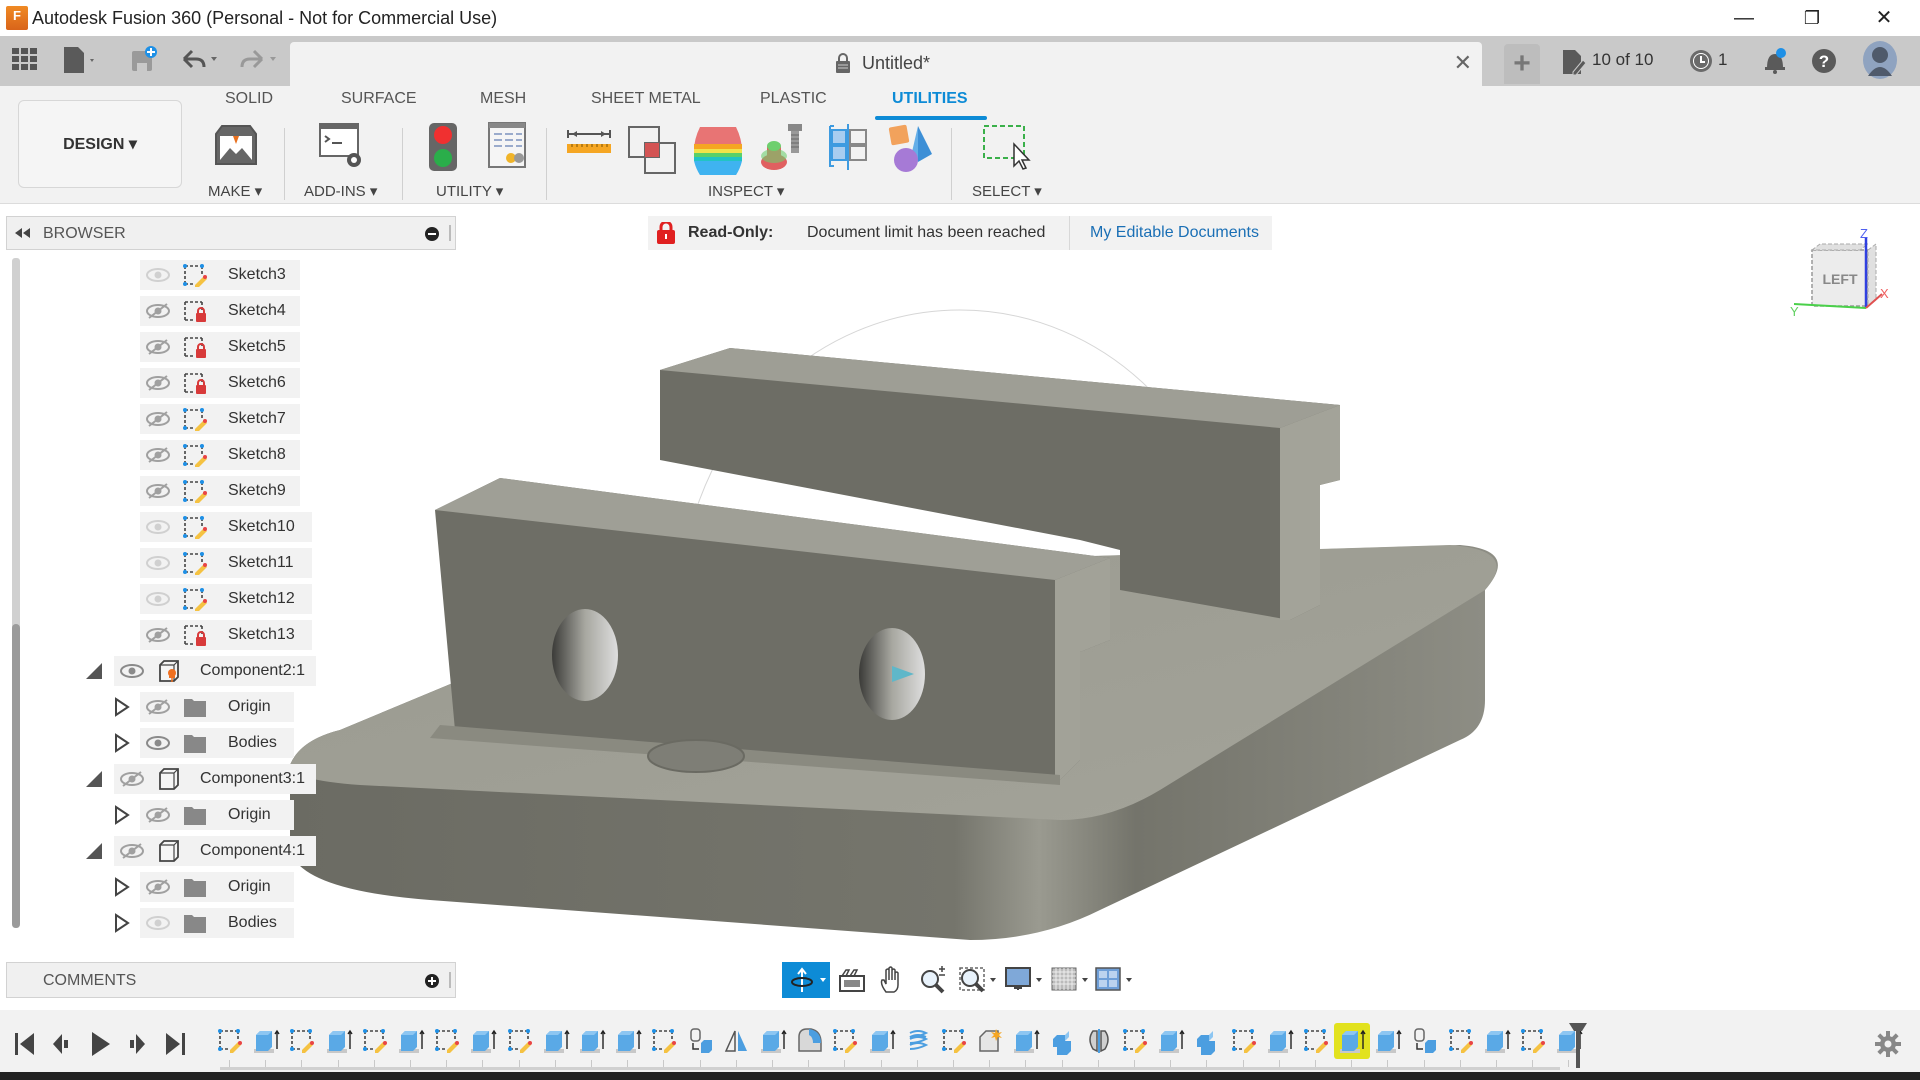 The width and height of the screenshot is (1920, 1080). Describe the element at coordinates (503, 99) in the screenshot. I see `tab-mesh: MESH` at that location.